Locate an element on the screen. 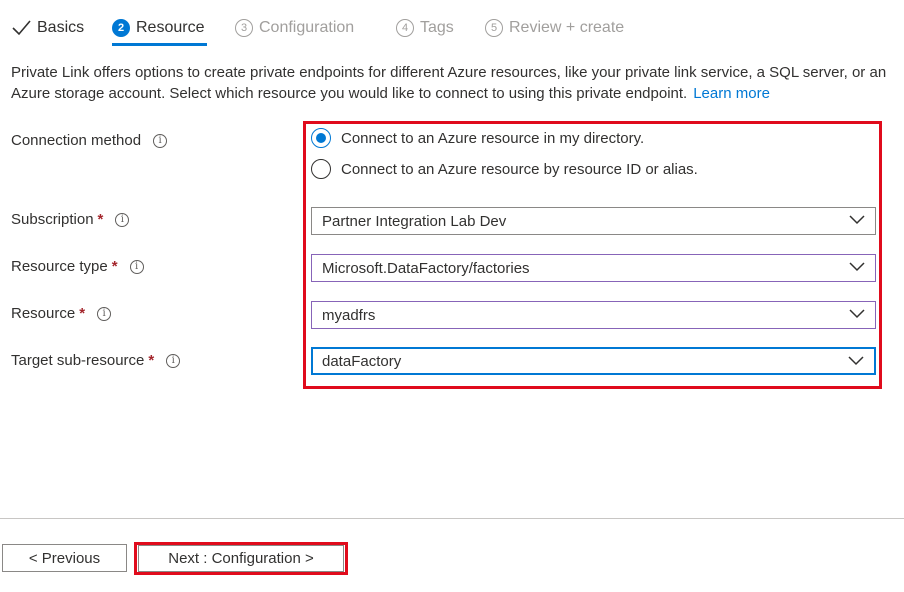 Image resolution: width=904 pixels, height=592 pixels. active-tab-indicator is located at coordinates (159, 44).